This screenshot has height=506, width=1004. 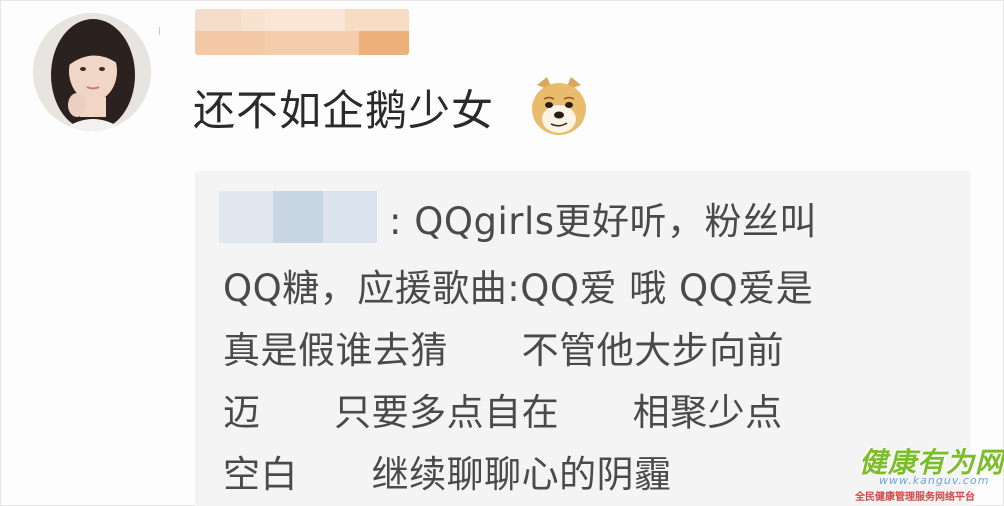 I want to click on comment-text: 还不如企鹅少女, so click(x=344, y=110).